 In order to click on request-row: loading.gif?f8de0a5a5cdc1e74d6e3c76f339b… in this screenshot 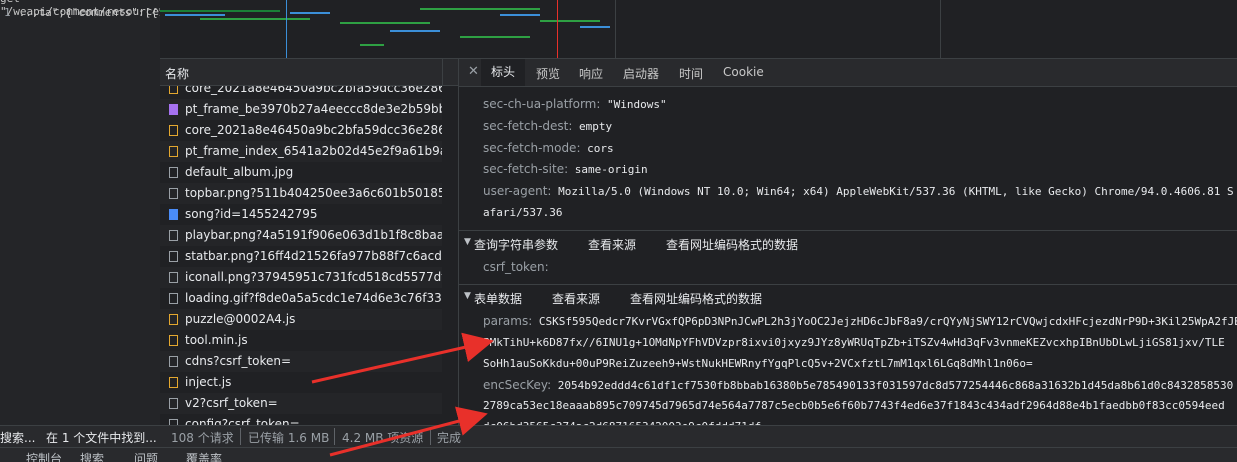, I will do `click(301, 298)`.